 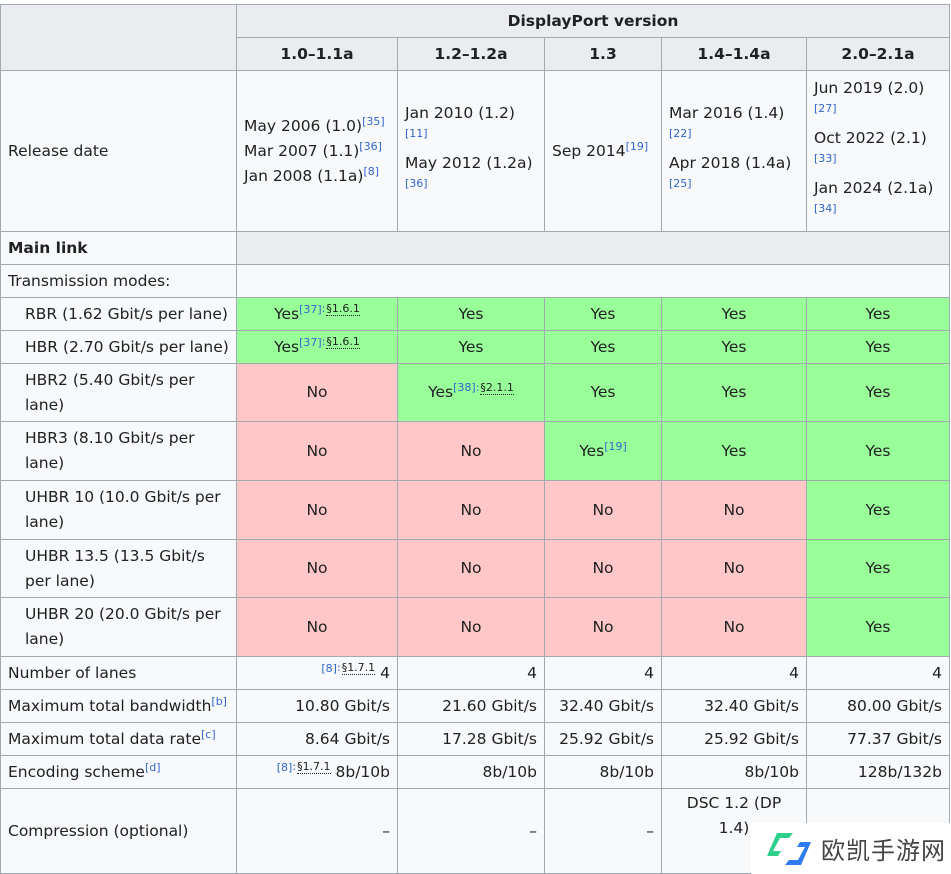 I want to click on release-text: Mar 2007 (1.1), so click(x=302, y=150).